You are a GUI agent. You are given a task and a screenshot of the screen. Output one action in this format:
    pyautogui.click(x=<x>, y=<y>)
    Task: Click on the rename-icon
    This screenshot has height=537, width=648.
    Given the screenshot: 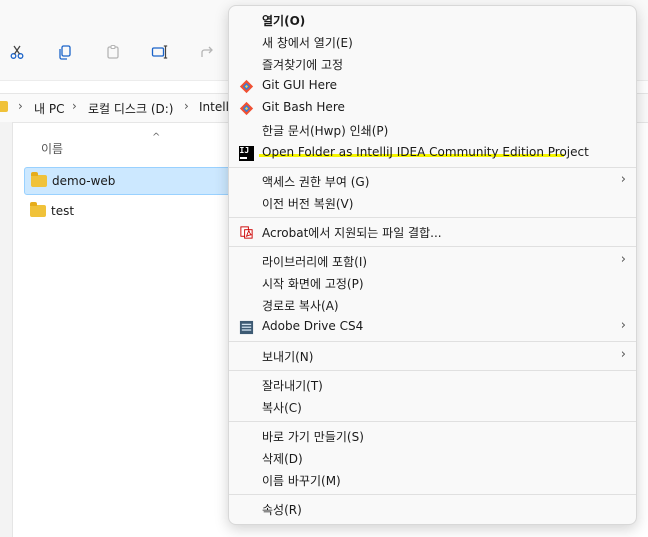 What is the action you would take?
    pyautogui.click(x=160, y=52)
    